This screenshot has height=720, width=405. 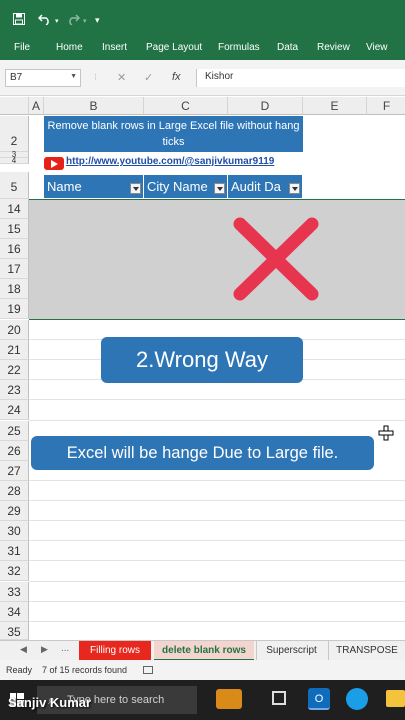 I want to click on tab-formulas: Formulas, so click(x=239, y=47).